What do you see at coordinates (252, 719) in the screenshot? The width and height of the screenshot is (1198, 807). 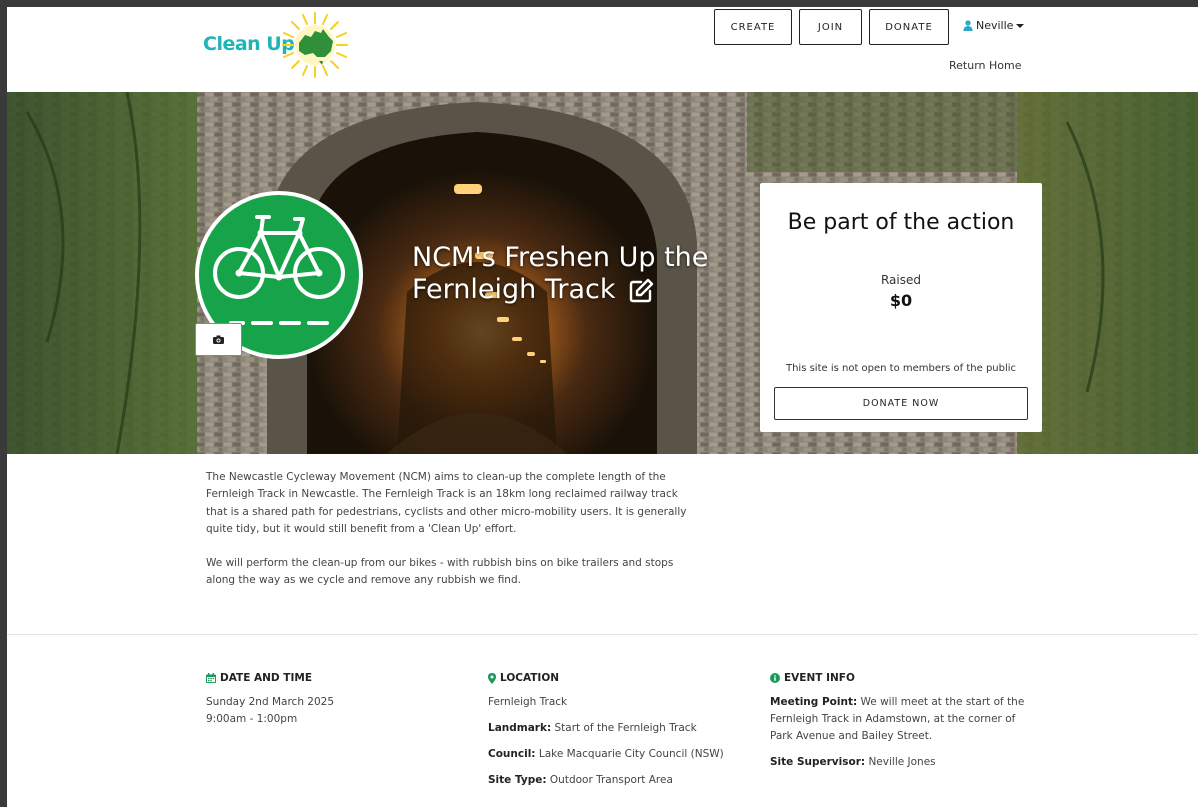 I see `event-time: 9:00am - 1:00pm` at bounding box center [252, 719].